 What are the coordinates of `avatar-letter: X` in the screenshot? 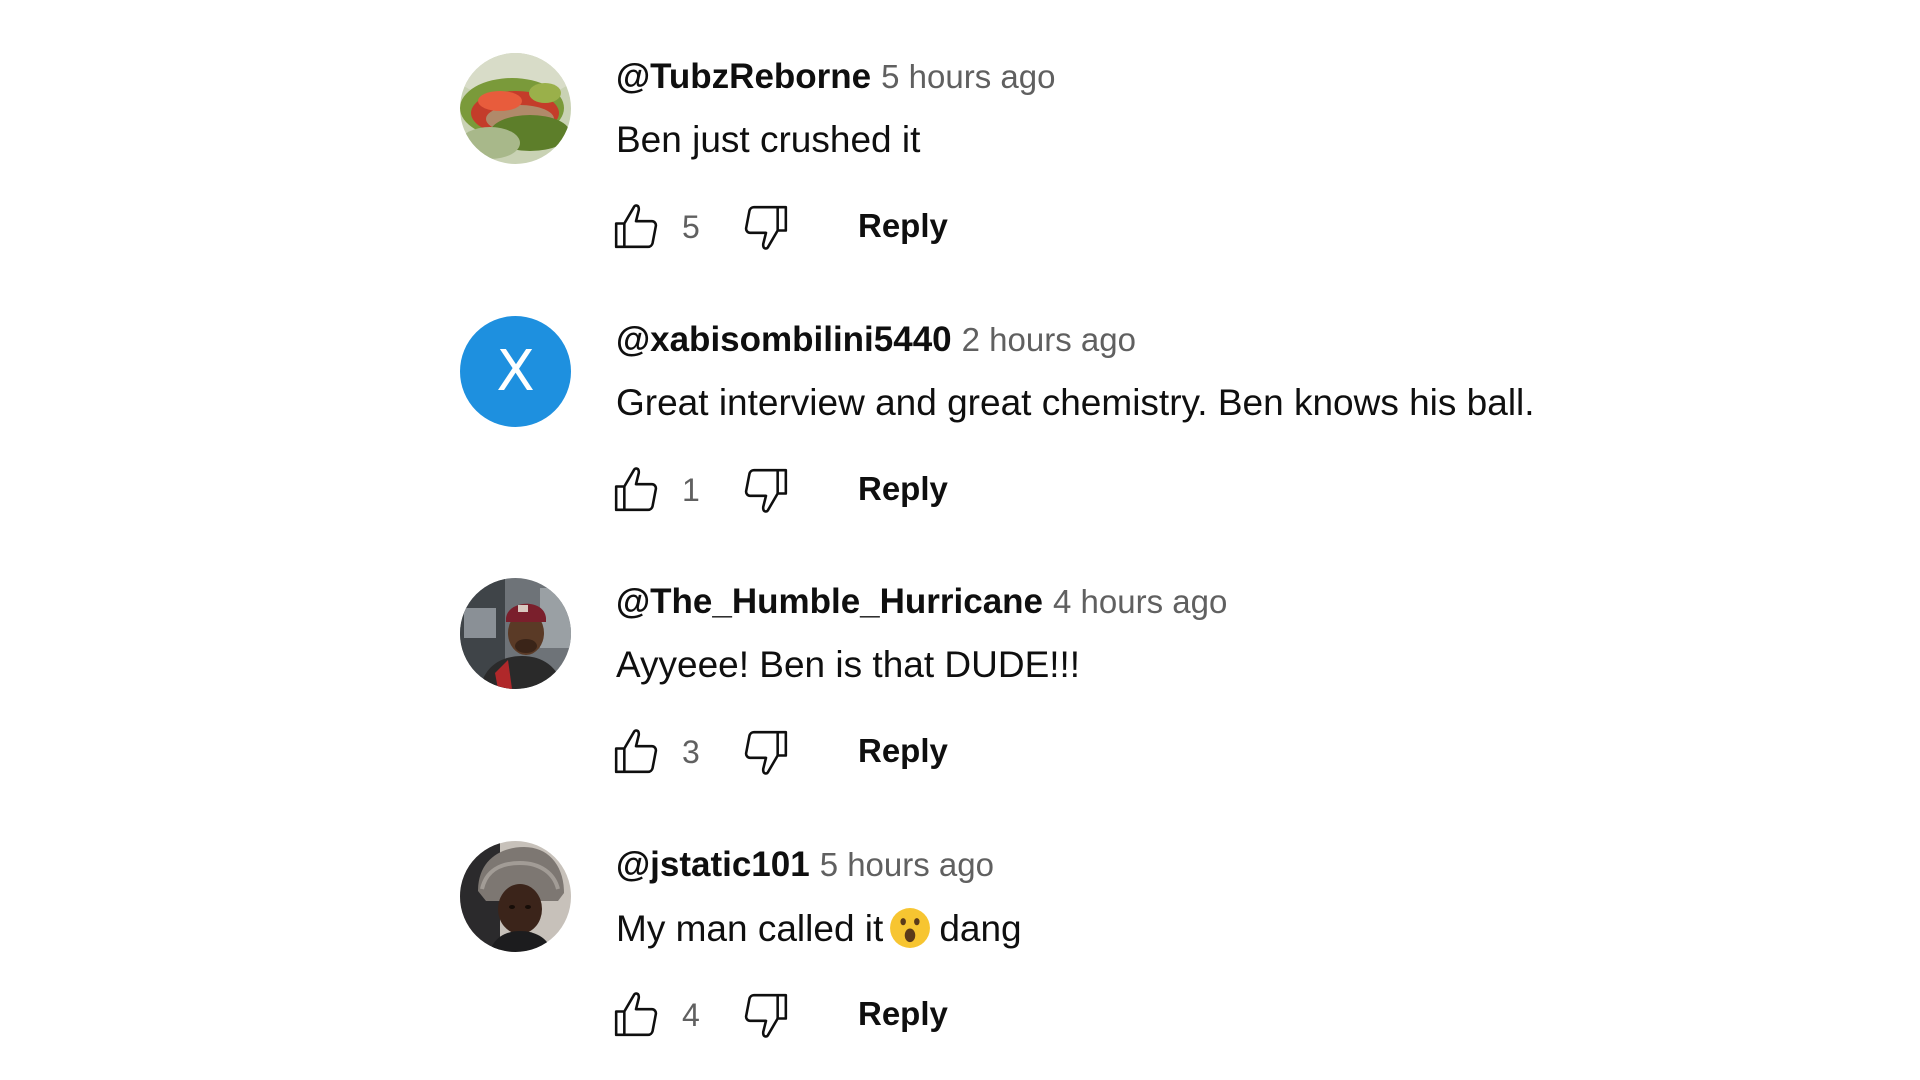 It's located at (515, 371).